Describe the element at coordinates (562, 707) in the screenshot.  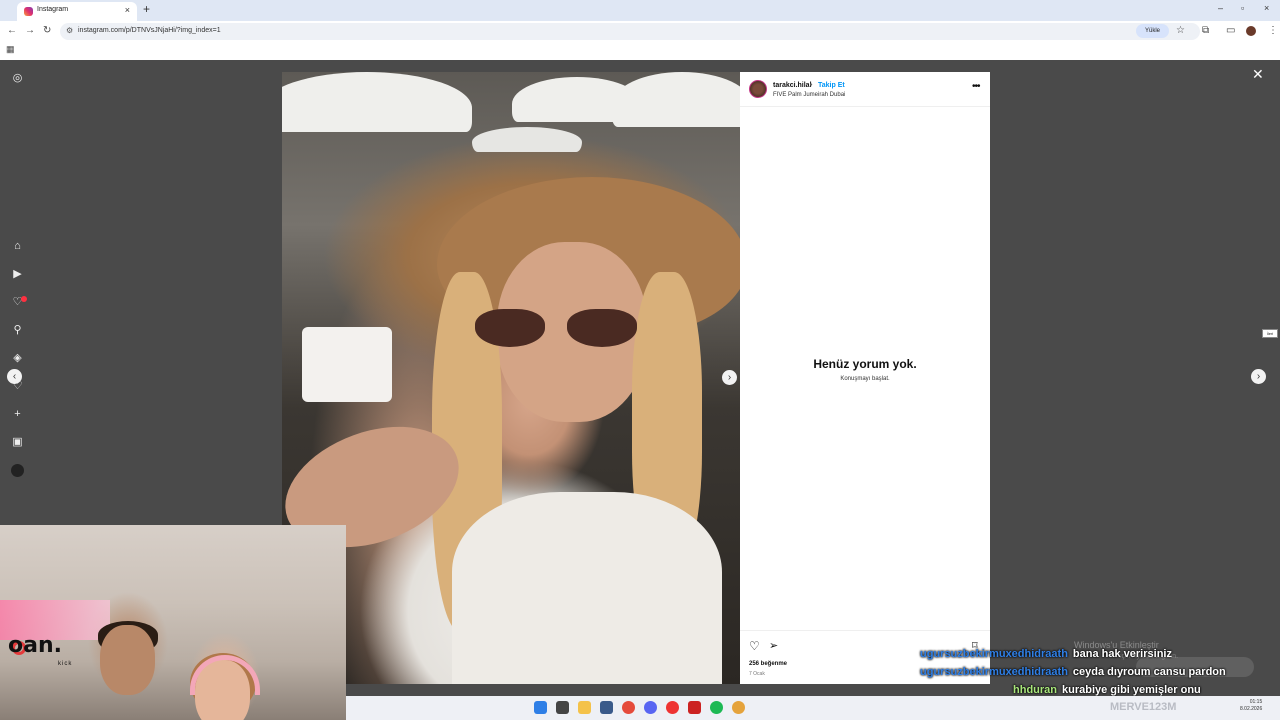
I see `task-view-icon` at that location.